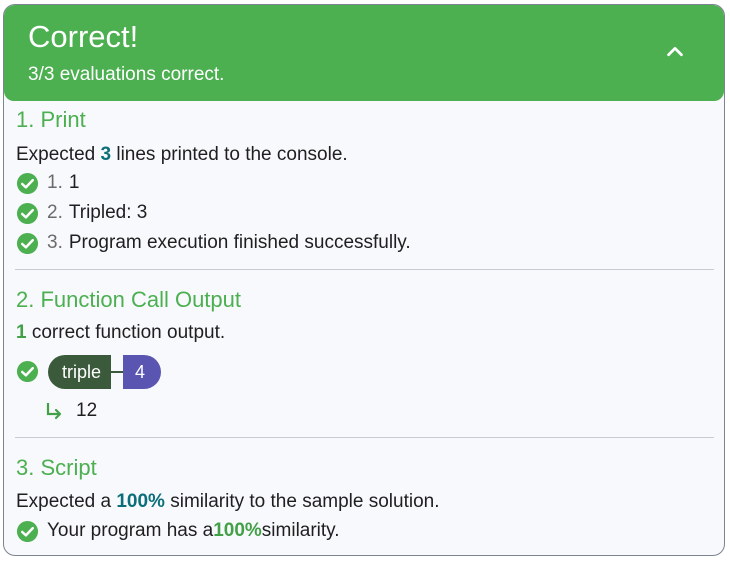 The height and width of the screenshot is (562, 730). What do you see at coordinates (675, 52) in the screenshot?
I see `chevron-up-icon` at bounding box center [675, 52].